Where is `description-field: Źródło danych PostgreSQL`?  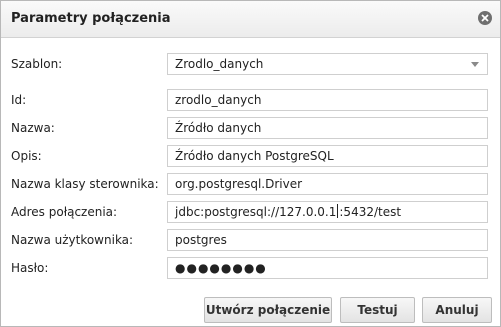 description-field: Źródło danych PostgreSQL is located at coordinates (327, 156).